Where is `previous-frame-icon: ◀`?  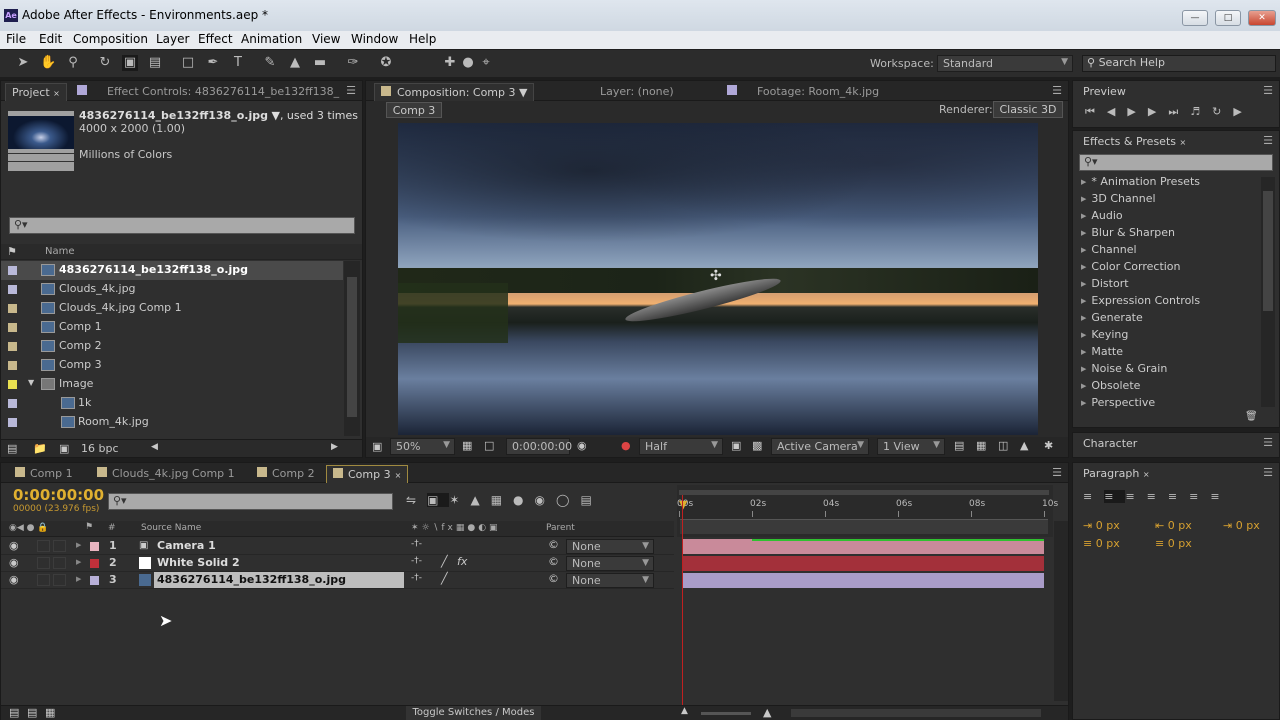
previous-frame-icon: ◀ is located at coordinates (1117, 111).